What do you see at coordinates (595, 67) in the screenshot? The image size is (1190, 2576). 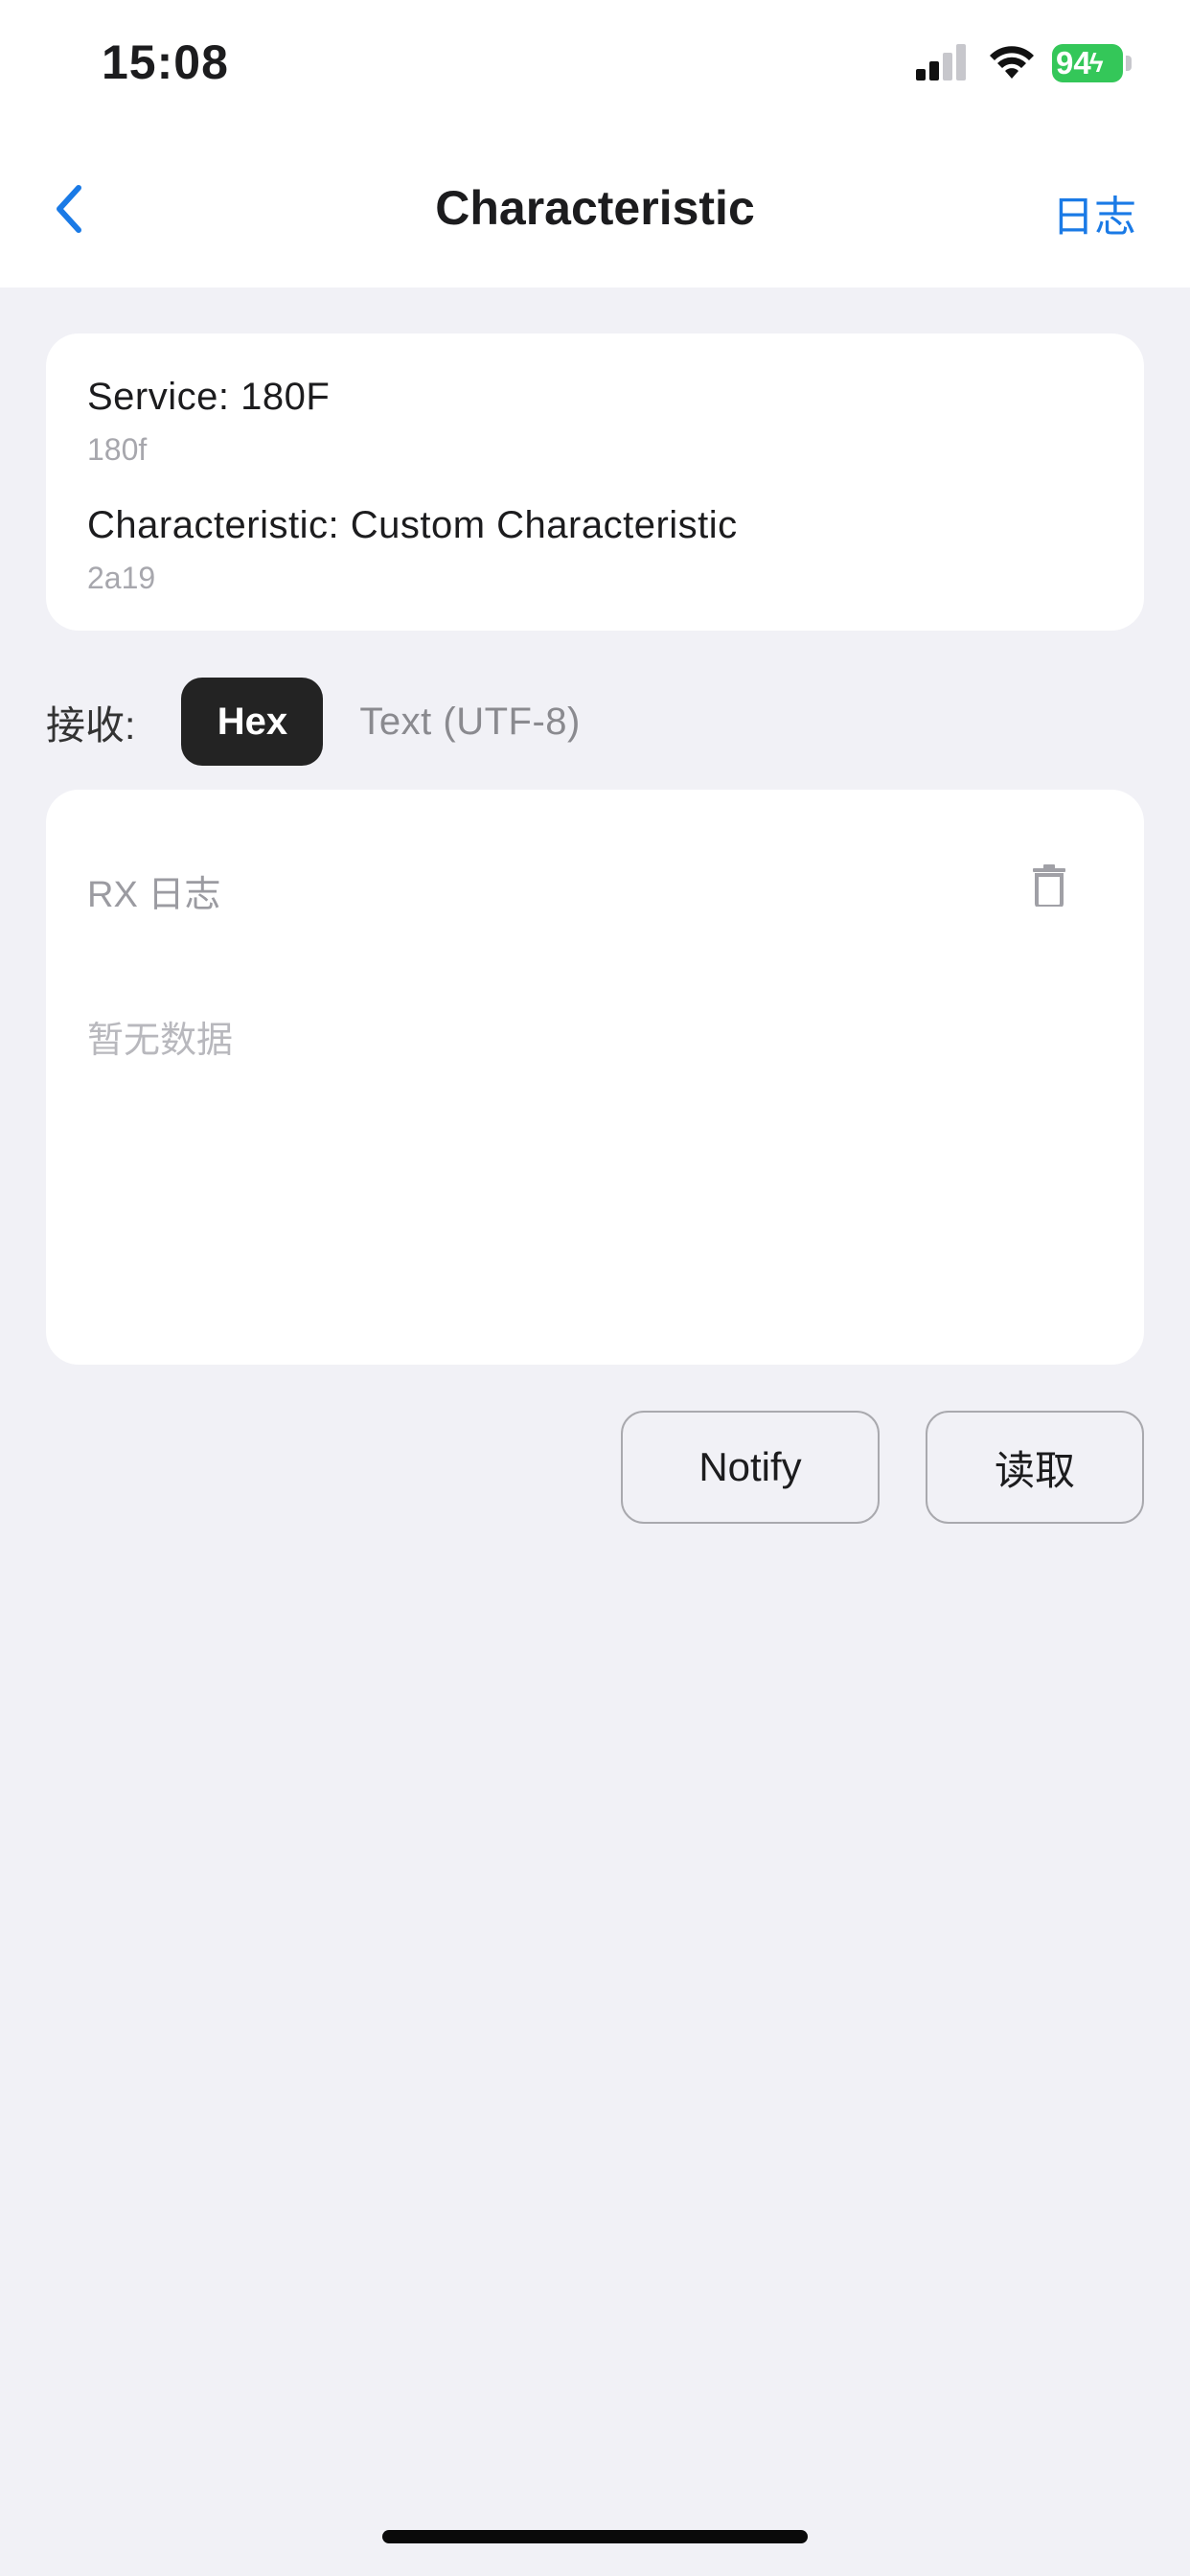 I see `status-bar: 15:08 94 ϟ` at bounding box center [595, 67].